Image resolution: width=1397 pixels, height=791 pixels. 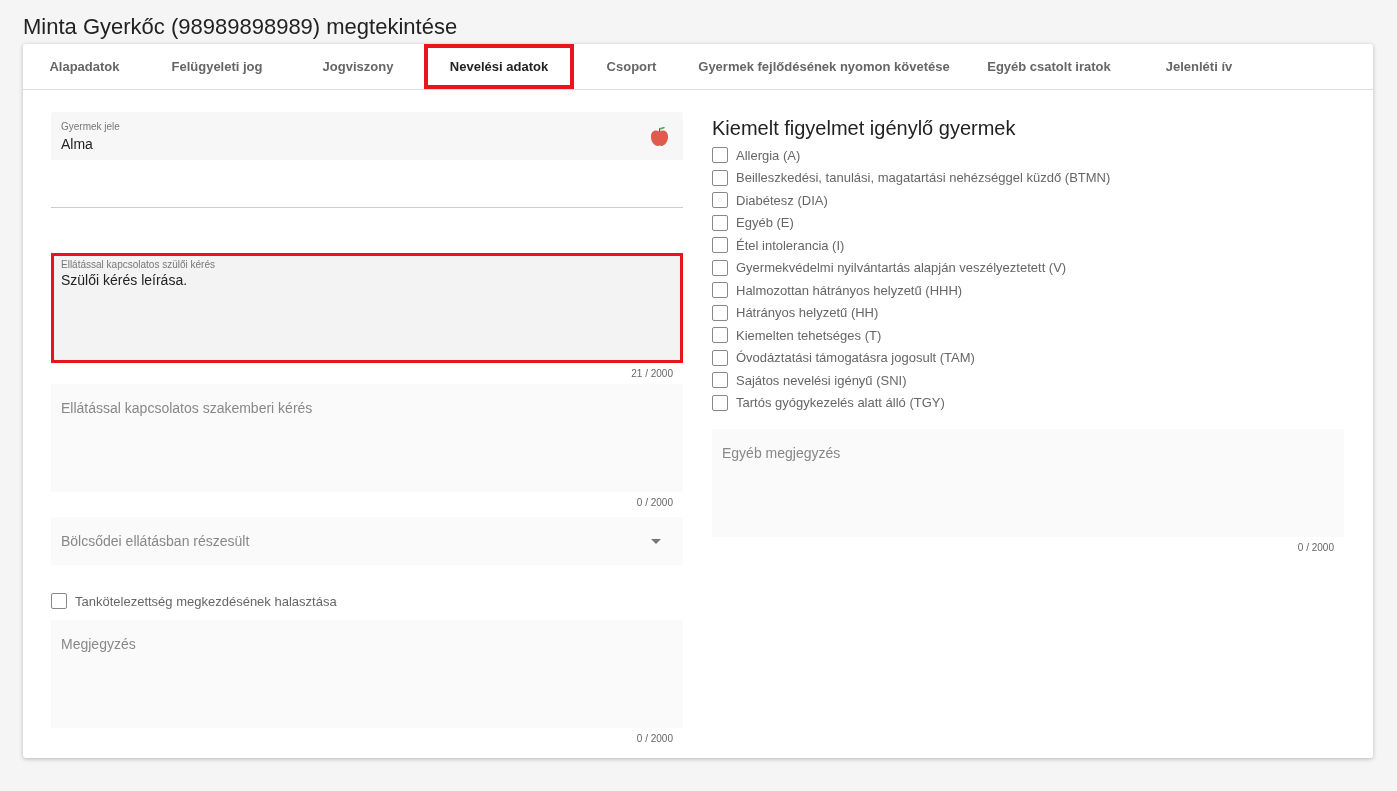 I want to click on field-label: Ellátással kapcsolatos szülői kérés, so click(x=138, y=264).